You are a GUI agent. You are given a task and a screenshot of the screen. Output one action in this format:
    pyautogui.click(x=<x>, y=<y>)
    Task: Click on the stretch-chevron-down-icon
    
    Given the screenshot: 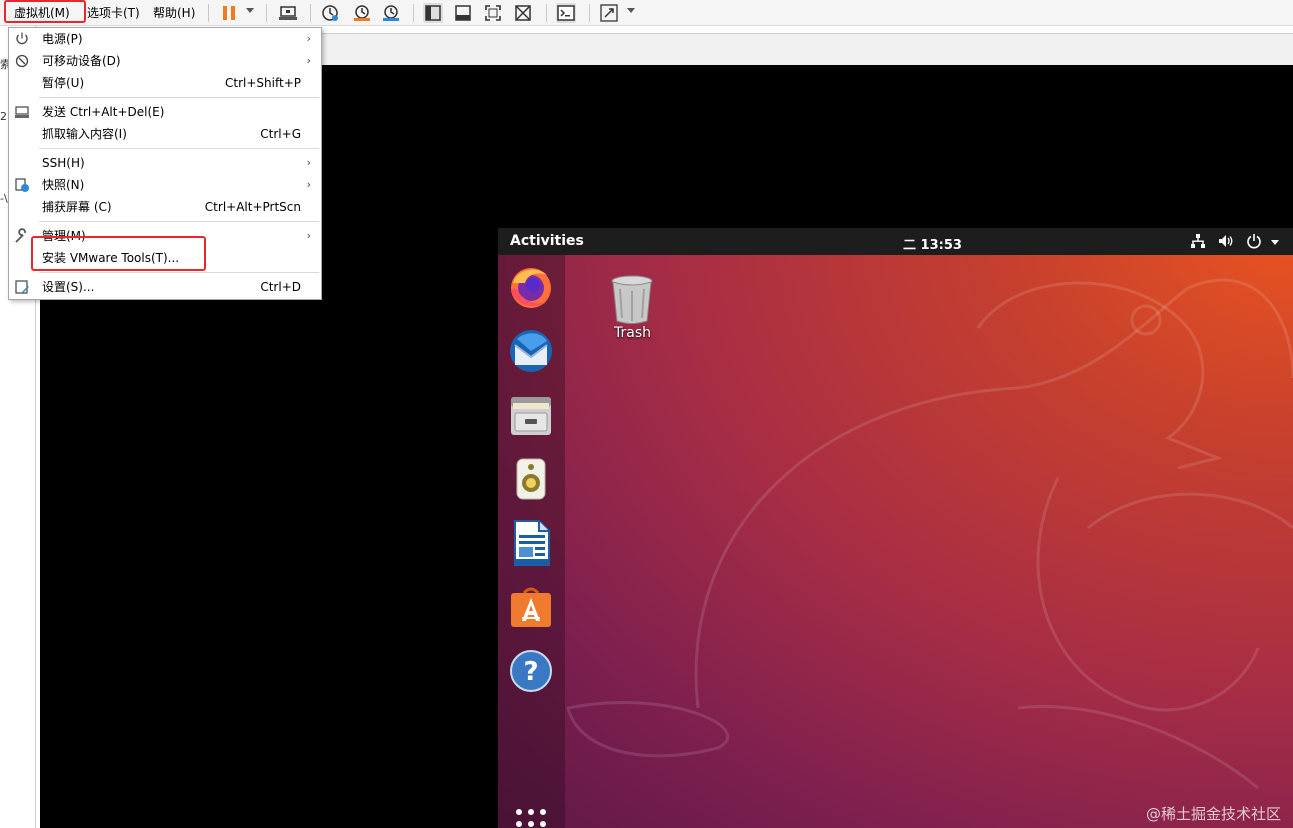 What is the action you would take?
    pyautogui.click(x=631, y=10)
    